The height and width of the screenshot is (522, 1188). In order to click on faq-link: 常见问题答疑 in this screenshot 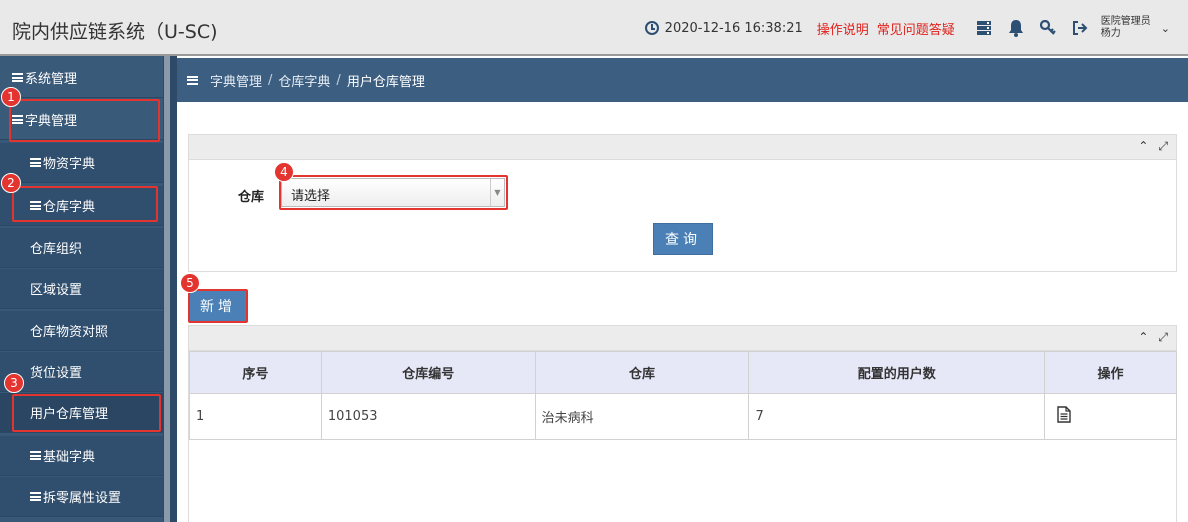, I will do `click(916, 28)`.